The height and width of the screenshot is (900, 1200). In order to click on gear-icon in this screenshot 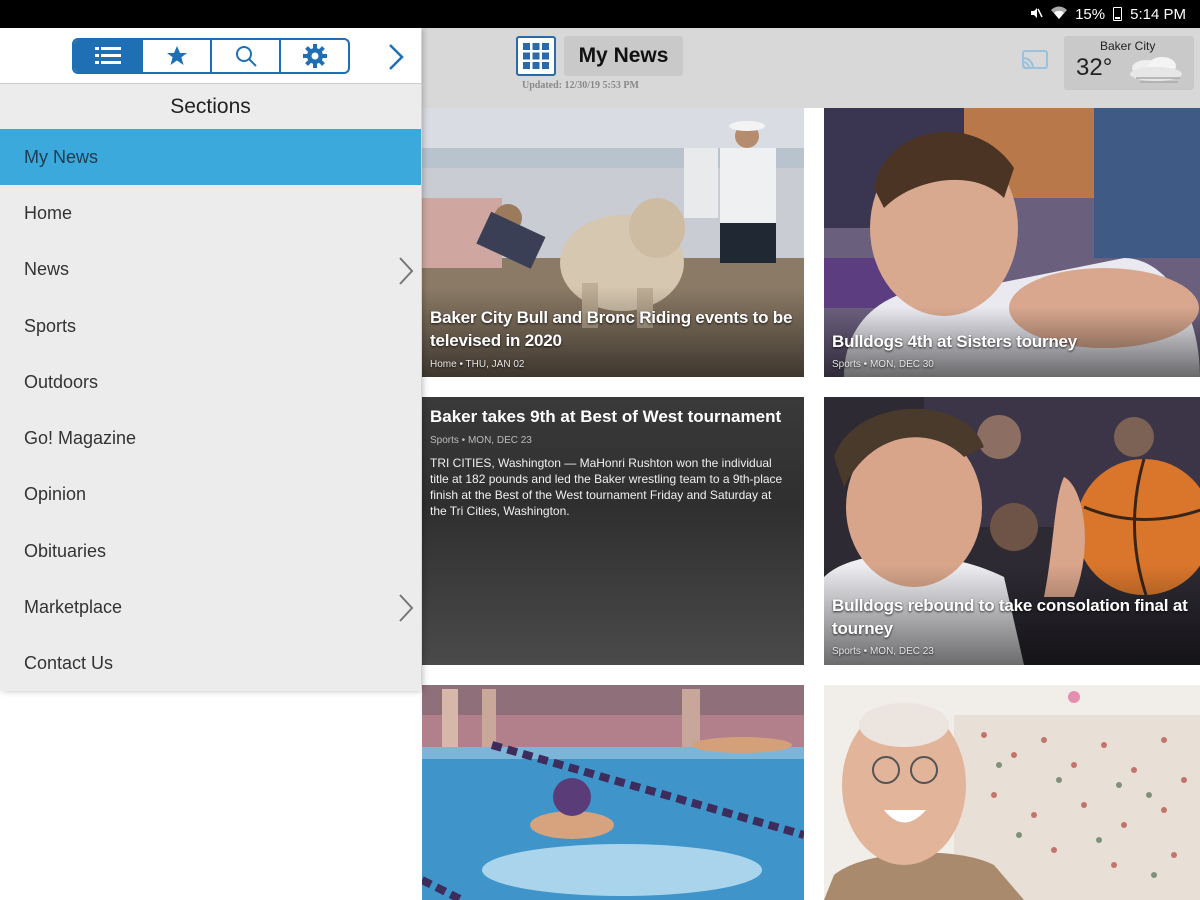, I will do `click(314, 56)`.